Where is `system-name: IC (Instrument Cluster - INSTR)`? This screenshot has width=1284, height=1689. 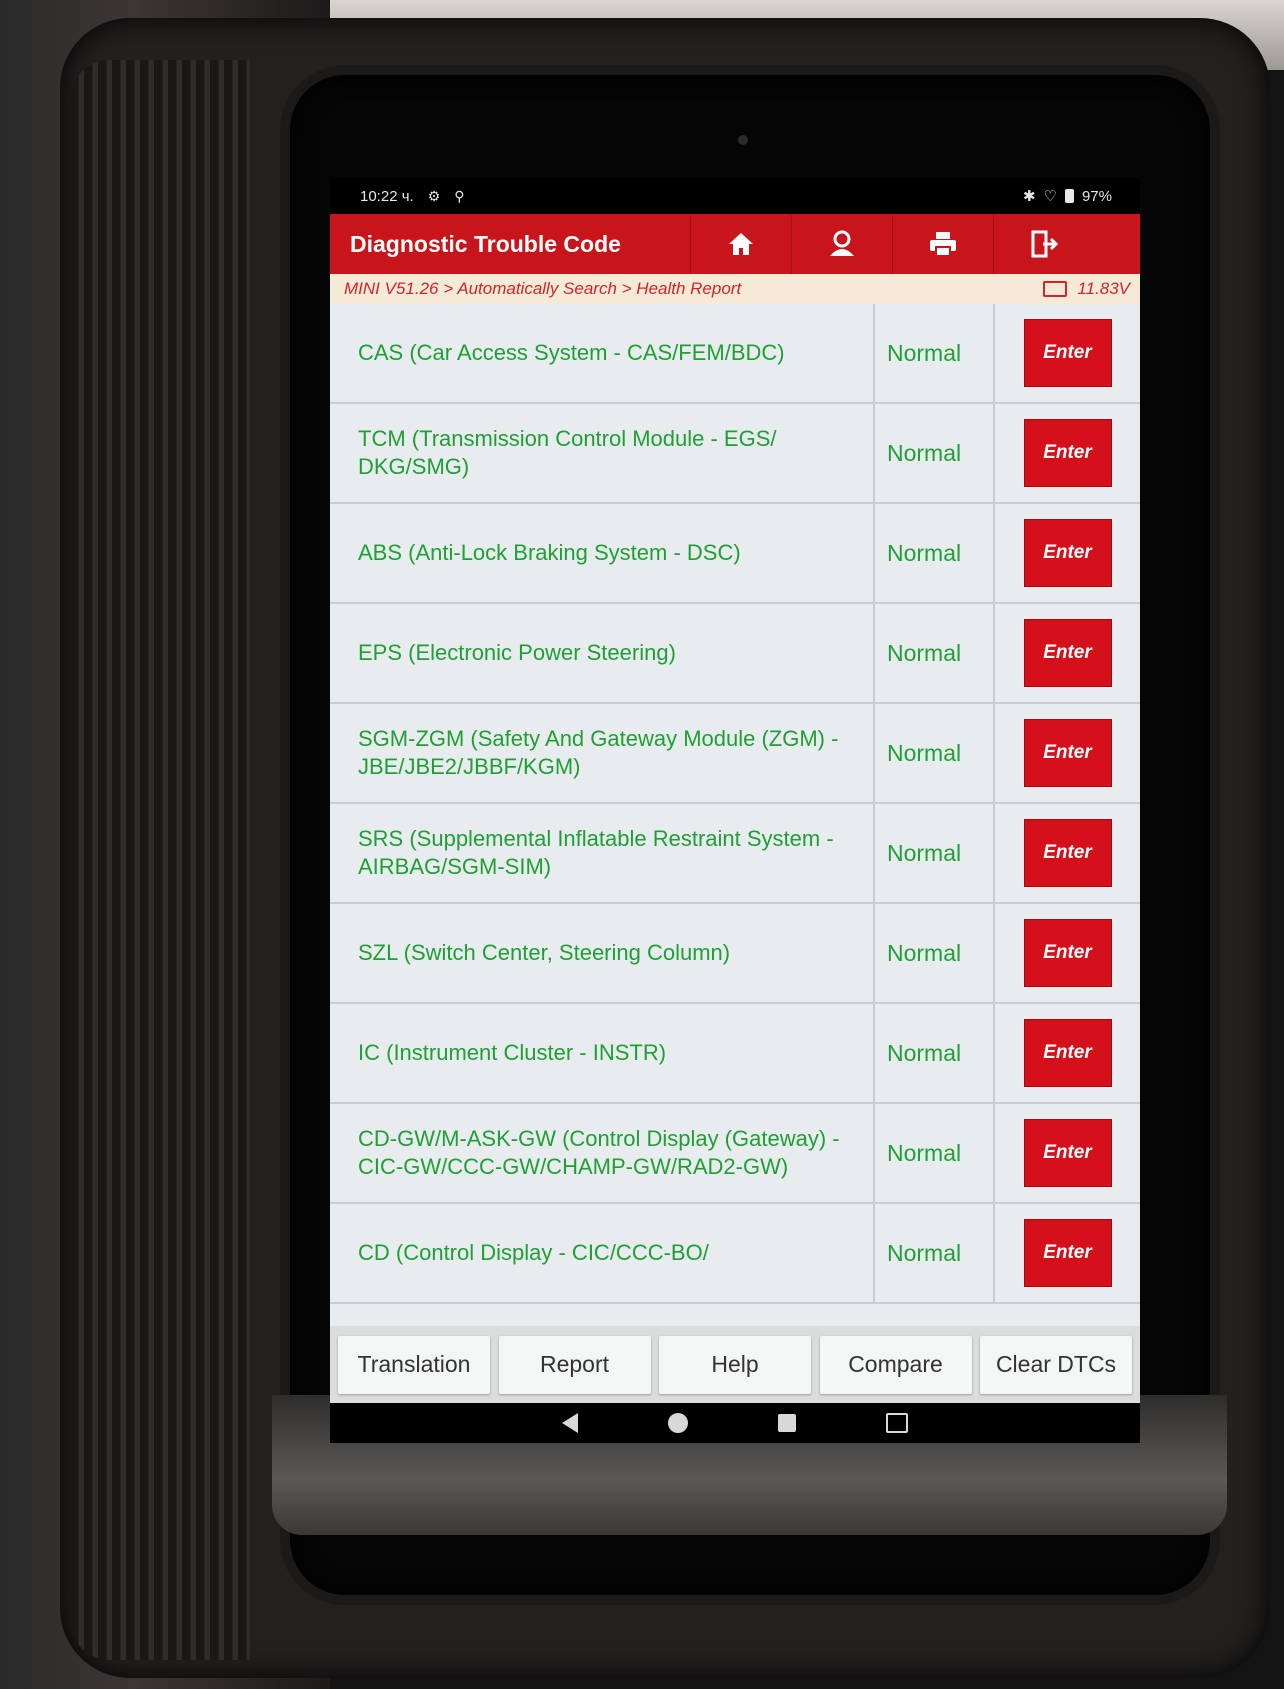 system-name: IC (Instrument Cluster - INSTR) is located at coordinates (602, 1053).